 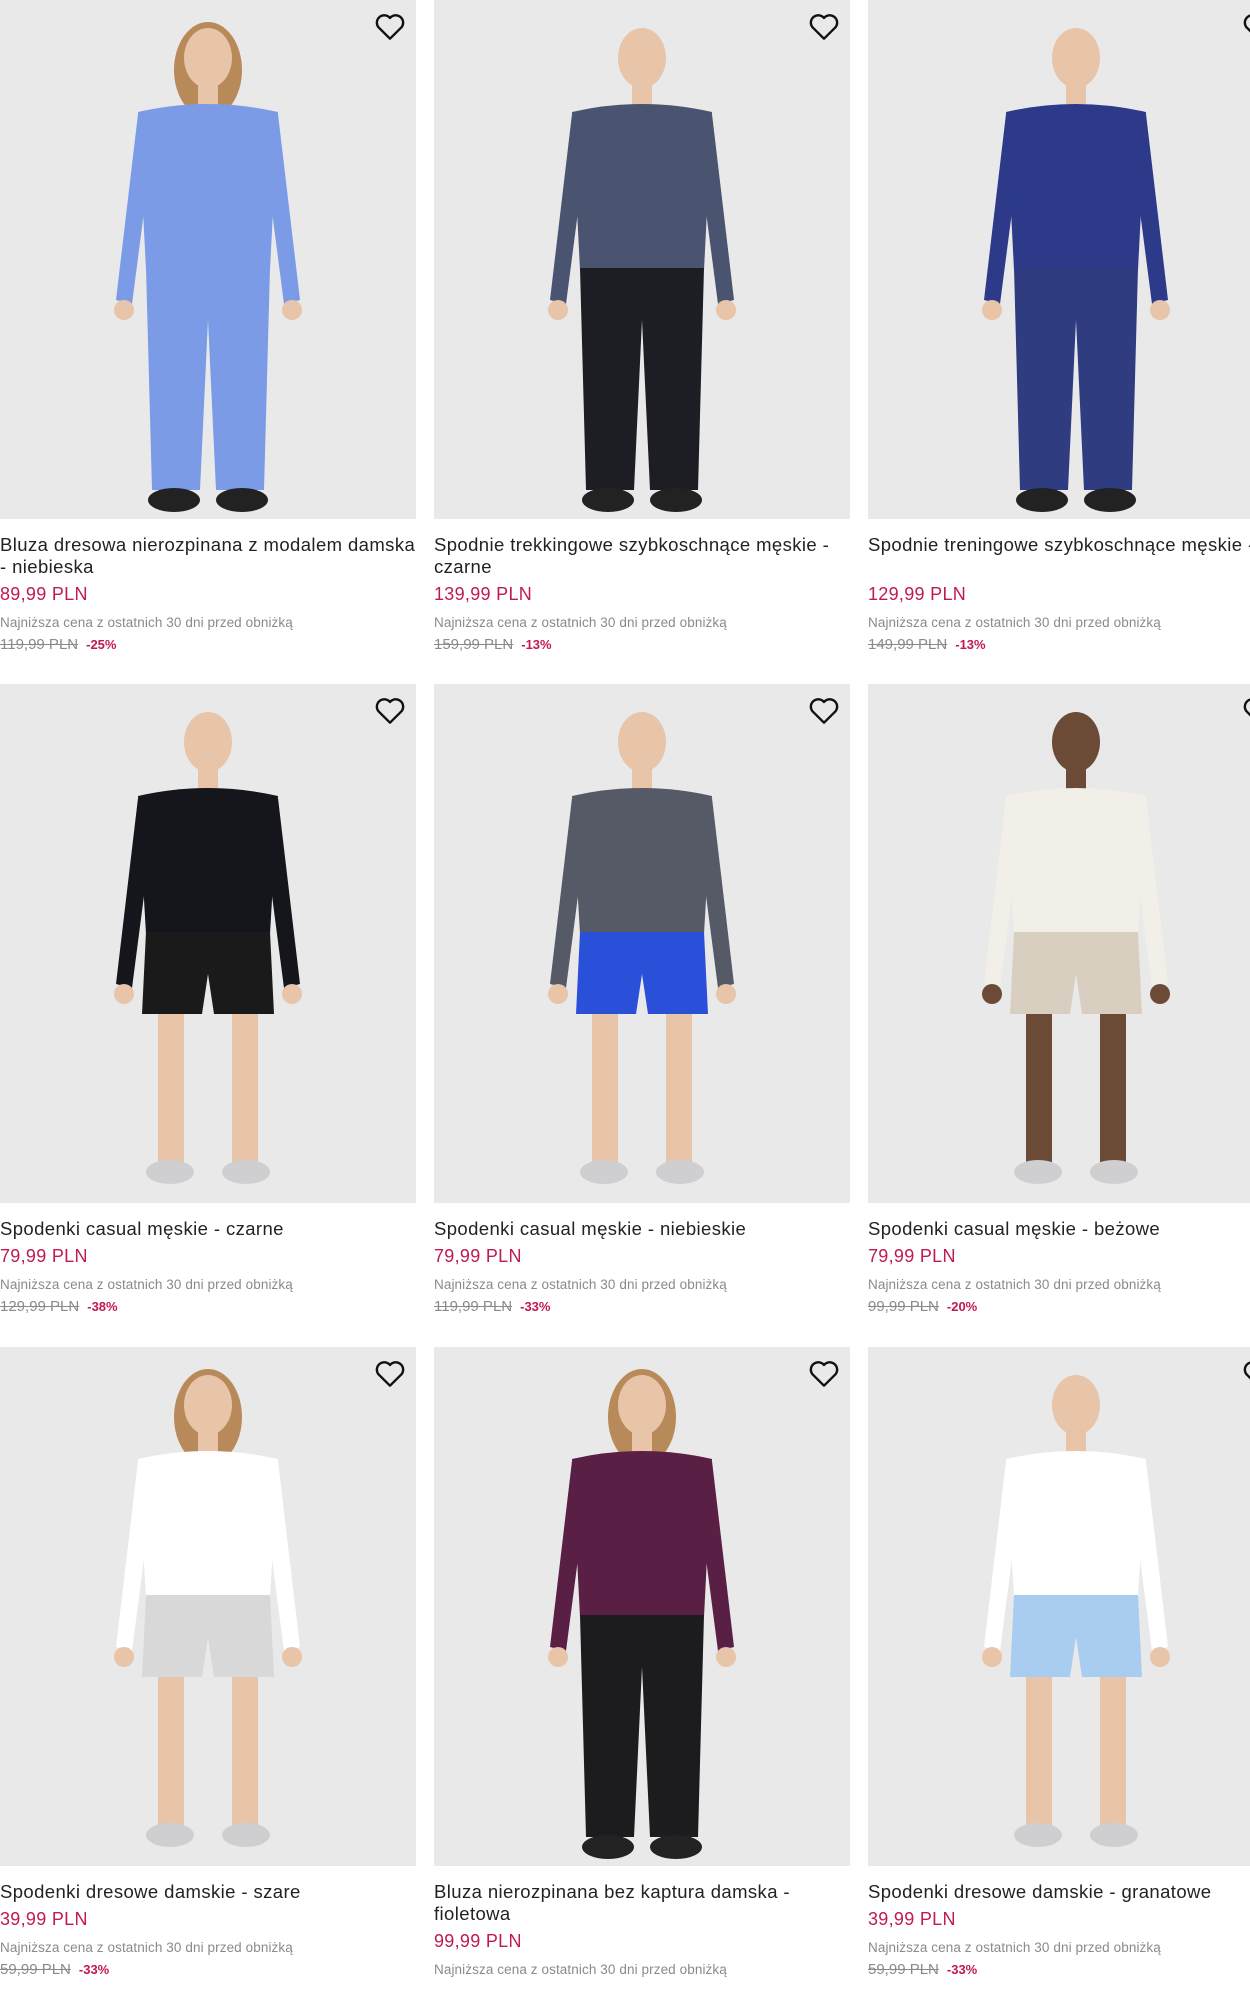 What do you see at coordinates (44, 594) in the screenshot?
I see `product-price: 89,99 PLN` at bounding box center [44, 594].